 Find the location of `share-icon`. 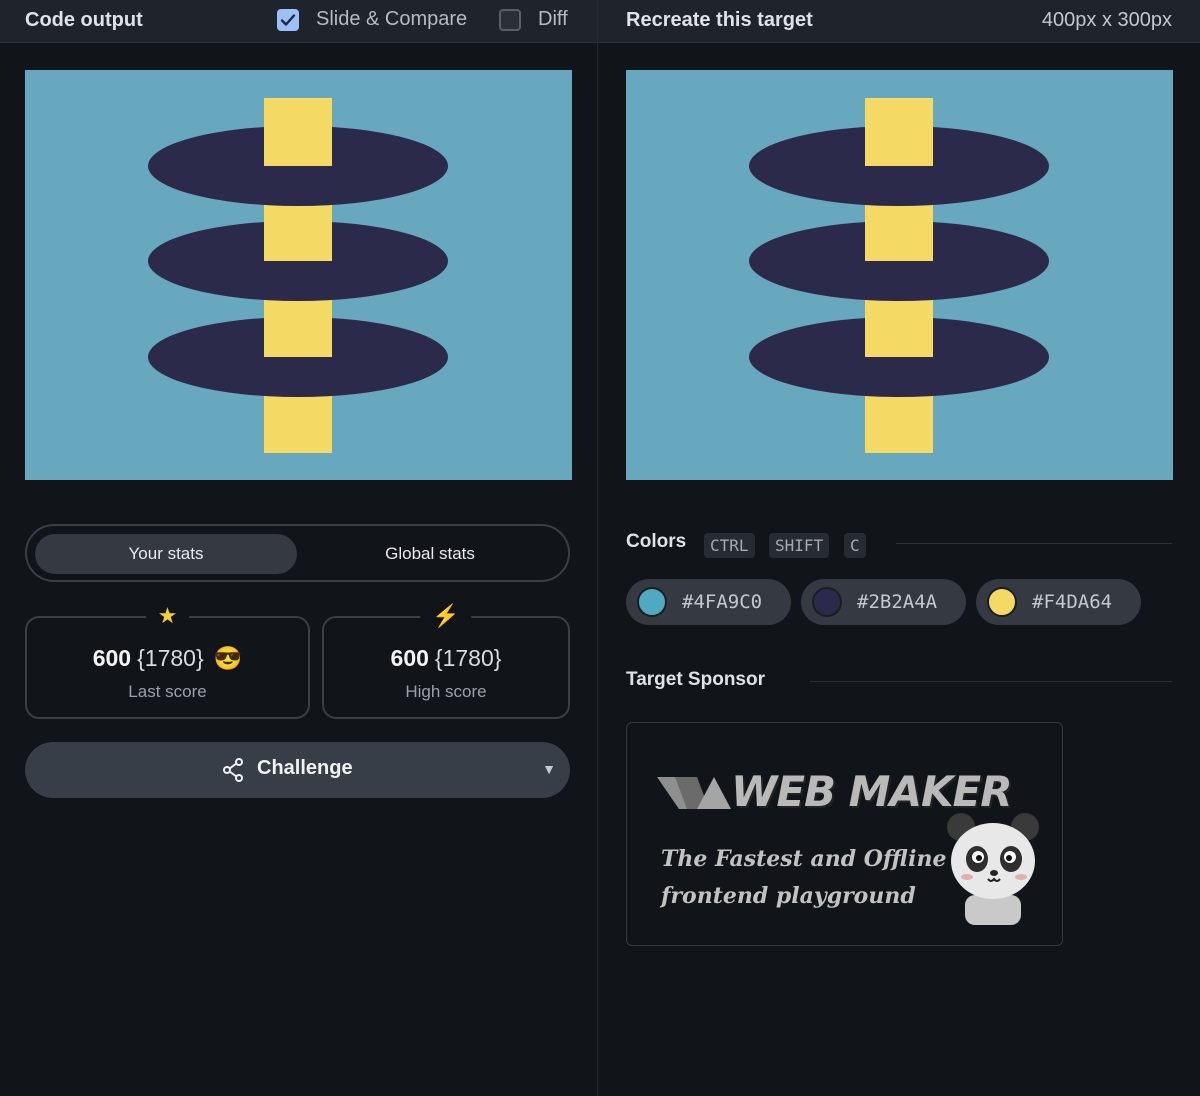

share-icon is located at coordinates (233, 770).